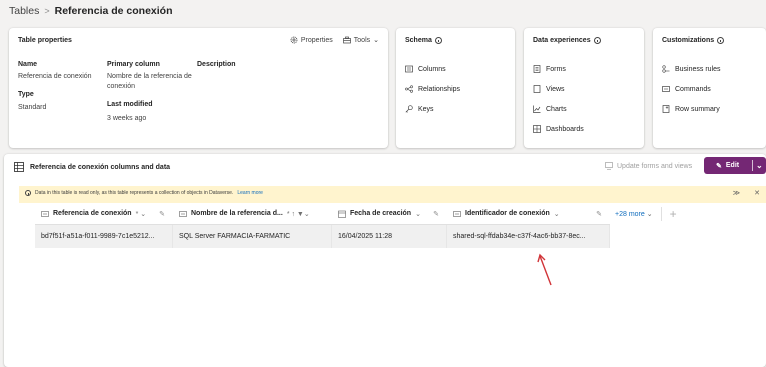 The width and height of the screenshot is (766, 367). I want to click on tools-label: Tools, so click(362, 40).